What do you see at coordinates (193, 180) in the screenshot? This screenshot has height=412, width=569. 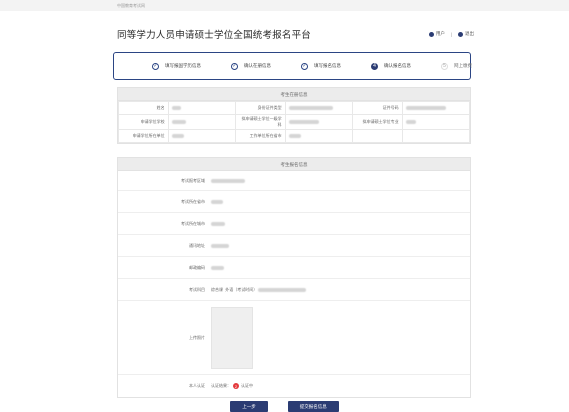 I see `field-label: 考试报考区域` at bounding box center [193, 180].